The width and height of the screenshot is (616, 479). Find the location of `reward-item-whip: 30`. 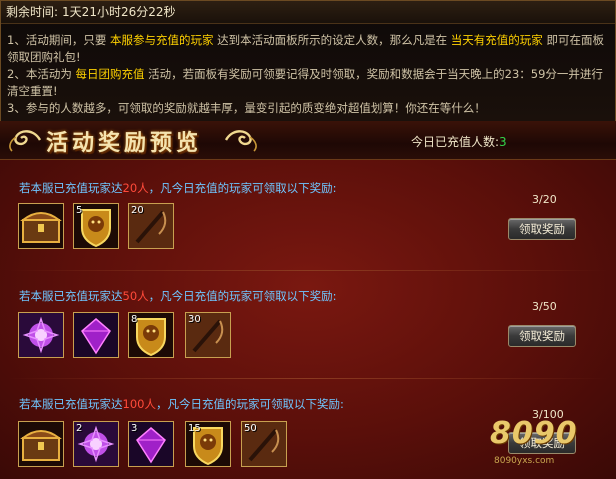

reward-item-whip: 30 is located at coordinates (208, 335).